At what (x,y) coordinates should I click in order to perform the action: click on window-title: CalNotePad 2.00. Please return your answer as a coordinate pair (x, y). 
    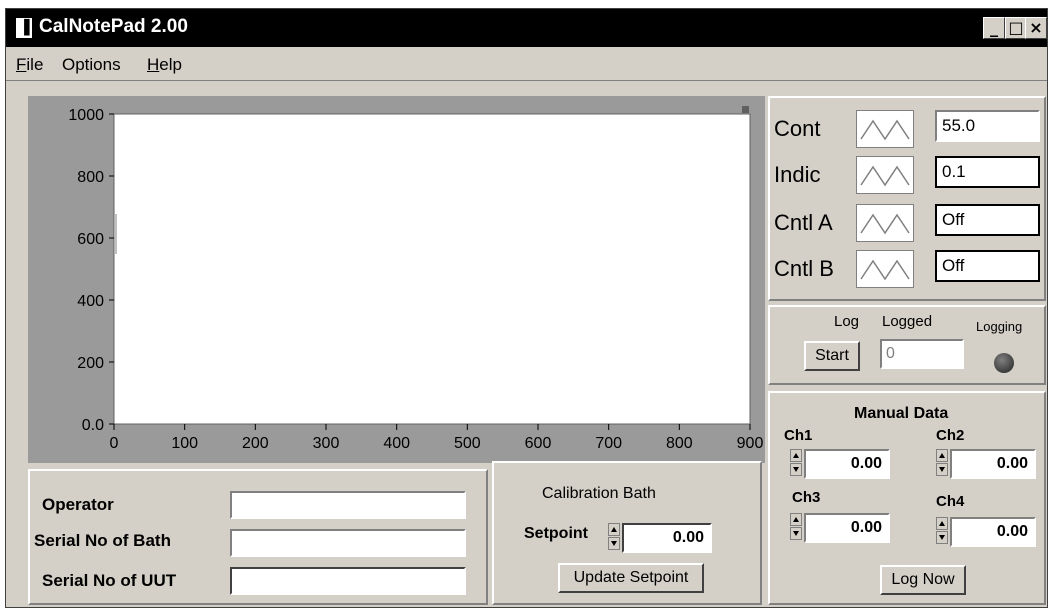
    Looking at the image, I should click on (113, 26).